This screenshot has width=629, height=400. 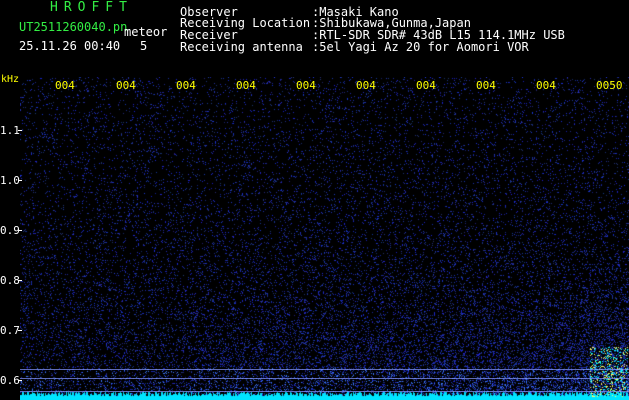 What do you see at coordinates (420, 47) in the screenshot?
I see `antenna-value: :5el Yagi Az 20 for Aomori VOR` at bounding box center [420, 47].